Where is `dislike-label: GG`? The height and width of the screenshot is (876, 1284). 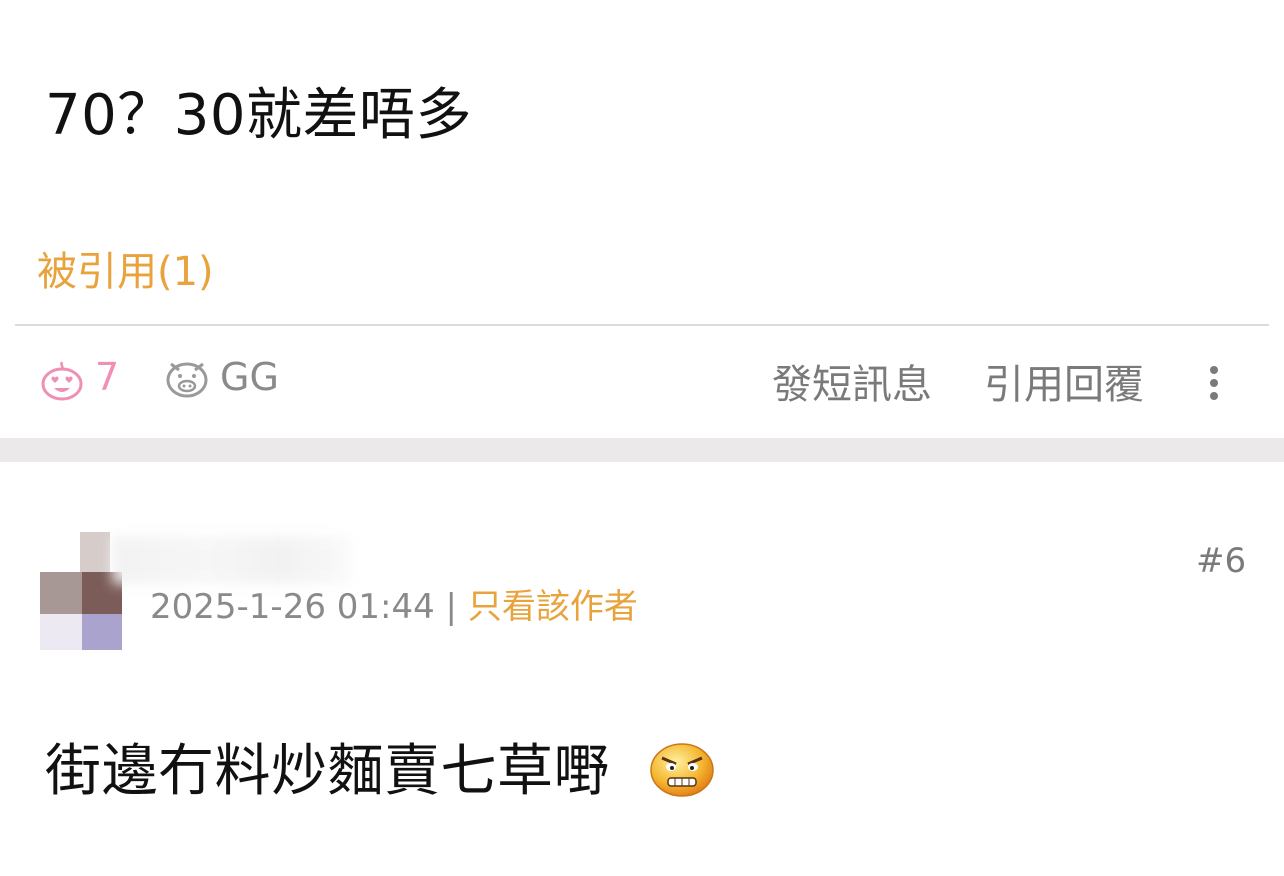
dislike-label: GG is located at coordinates (249, 377).